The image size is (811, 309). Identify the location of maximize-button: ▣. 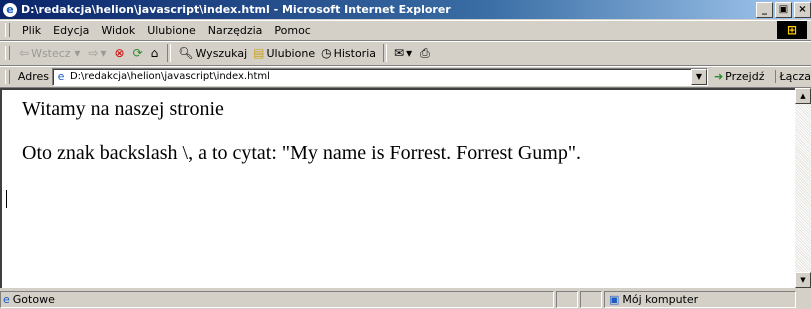
(783, 10).